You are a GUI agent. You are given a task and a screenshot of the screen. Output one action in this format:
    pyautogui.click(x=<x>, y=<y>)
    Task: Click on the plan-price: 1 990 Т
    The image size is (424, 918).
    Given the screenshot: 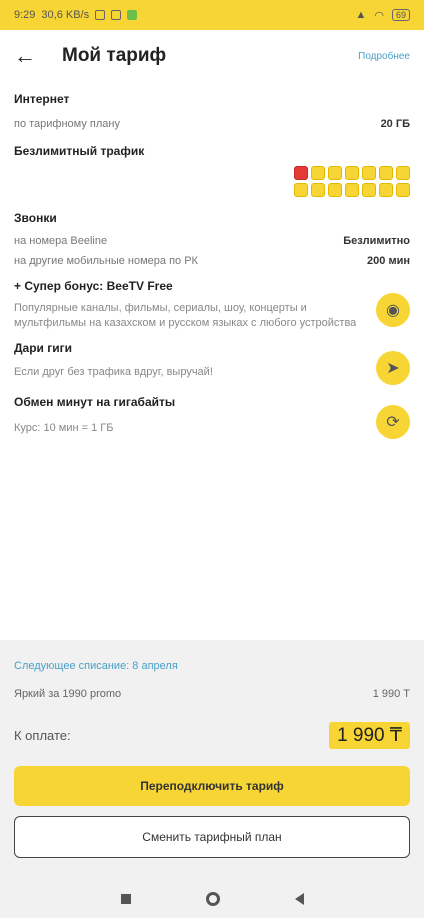 What is the action you would take?
    pyautogui.click(x=391, y=694)
    